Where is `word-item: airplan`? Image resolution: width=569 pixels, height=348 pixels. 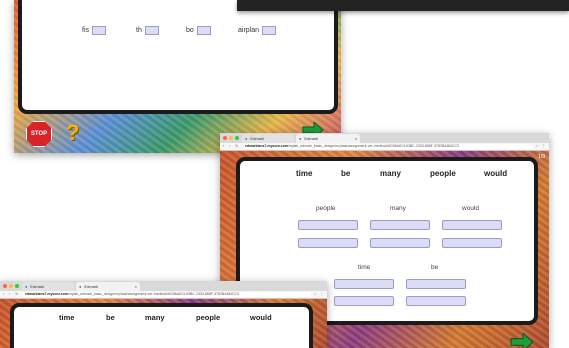
word-item: airplan is located at coordinates (257, 30).